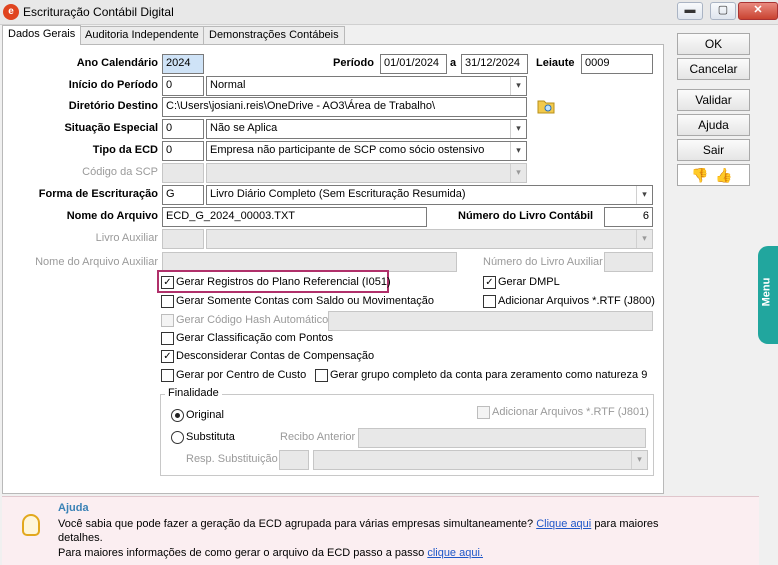 Image resolution: width=778 pixels, height=565 pixels. Describe the element at coordinates (113, 85) in the screenshot. I see `inicio-periodo-label: Início do Período` at that location.